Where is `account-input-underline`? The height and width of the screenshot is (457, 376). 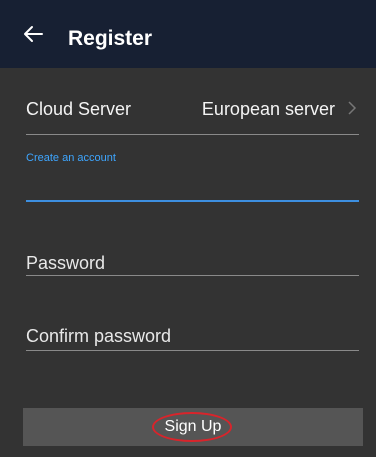
account-input-underline is located at coordinates (192, 201).